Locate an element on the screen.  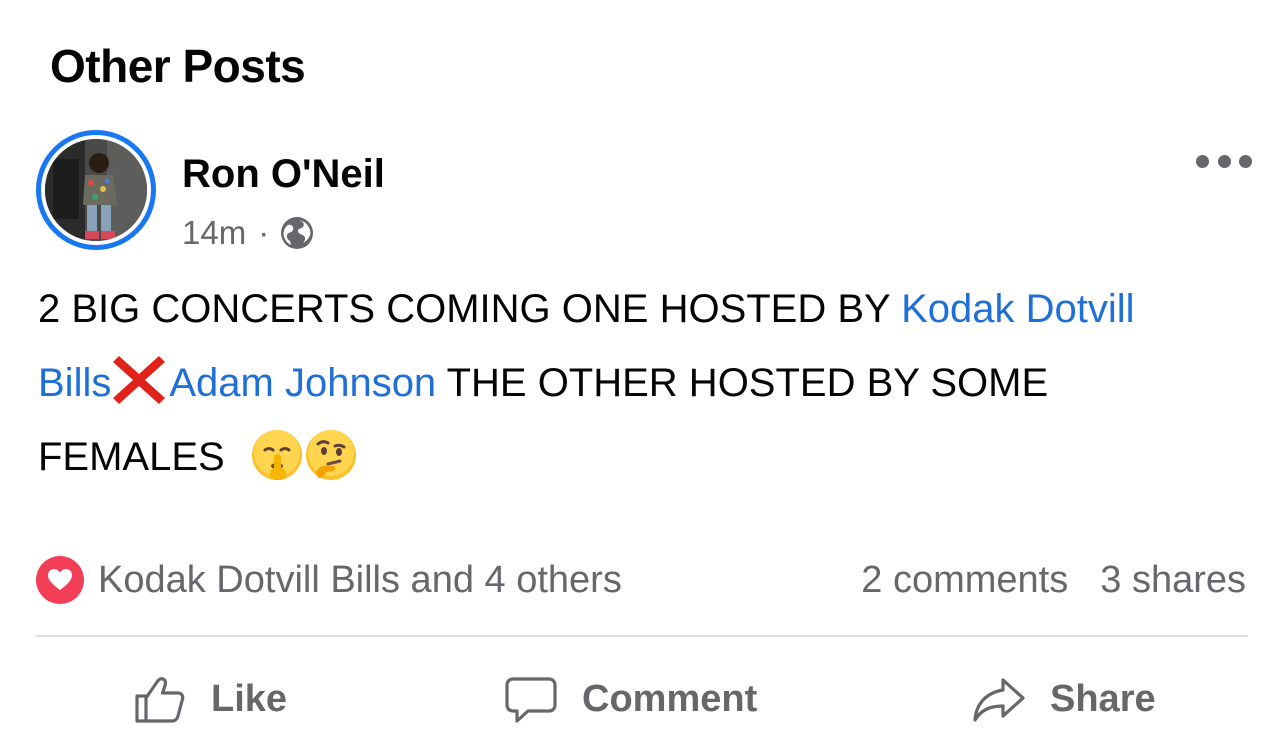
mention-link: Kodak Dotvill is located at coordinates (1017, 309).